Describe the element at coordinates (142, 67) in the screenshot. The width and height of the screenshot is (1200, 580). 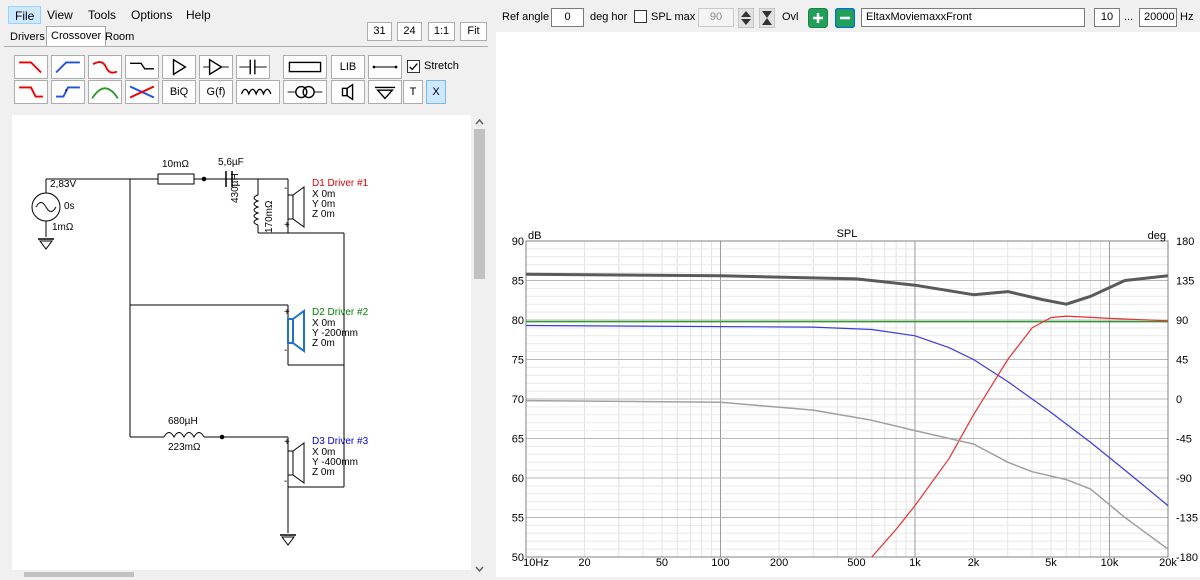
I see `shelf-tool-button` at that location.